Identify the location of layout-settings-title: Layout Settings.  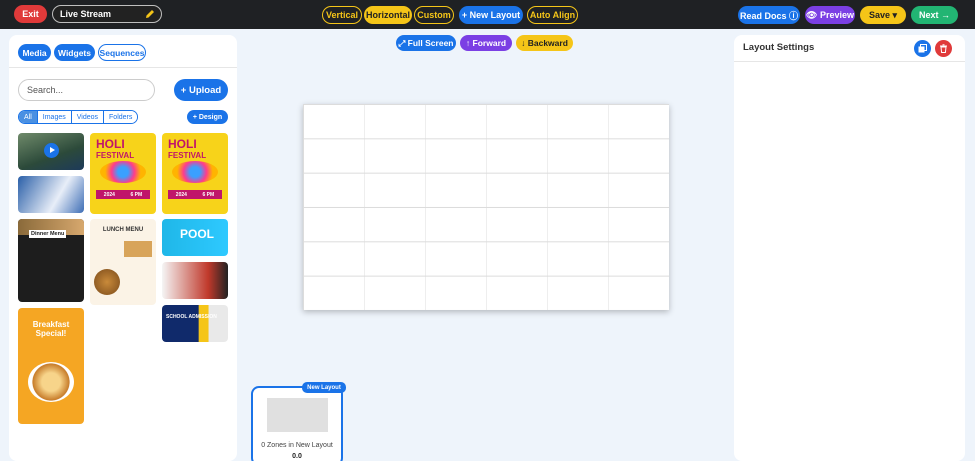
(779, 47).